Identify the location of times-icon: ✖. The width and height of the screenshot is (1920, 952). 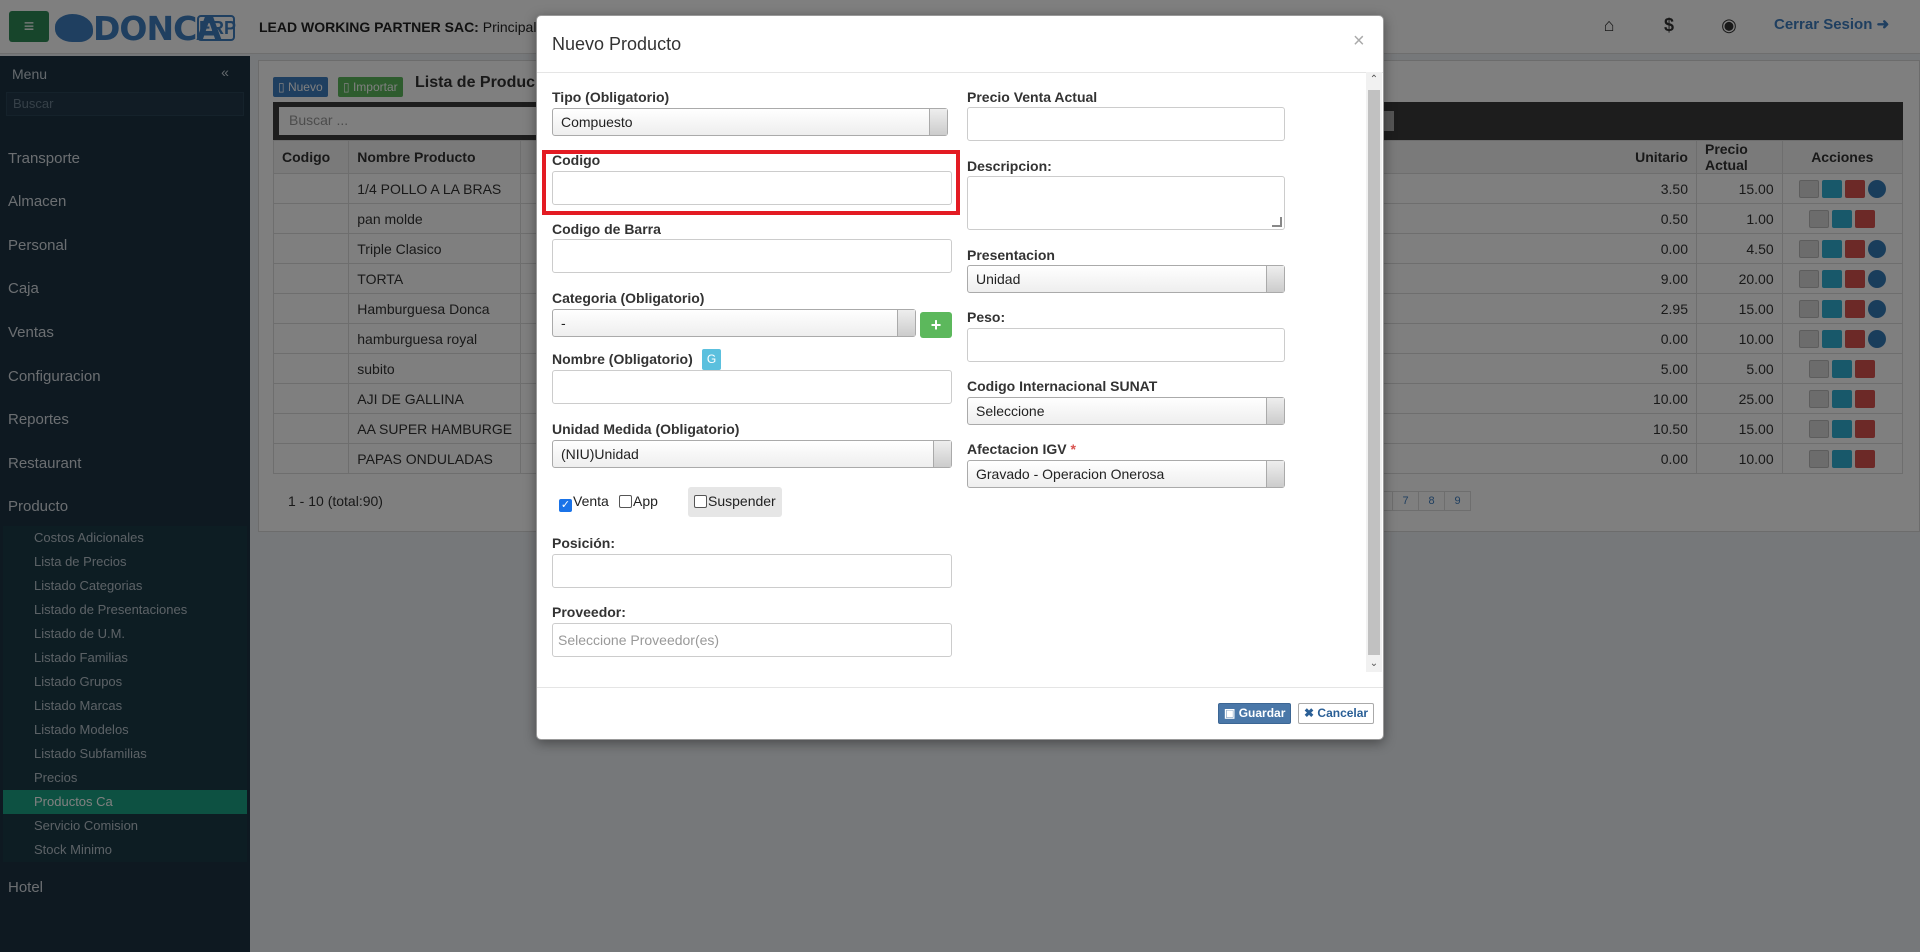
(1309, 713).